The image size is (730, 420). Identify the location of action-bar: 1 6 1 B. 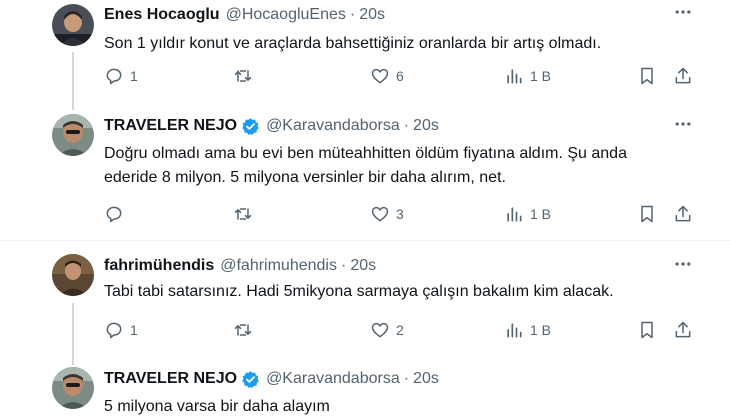
(400, 76).